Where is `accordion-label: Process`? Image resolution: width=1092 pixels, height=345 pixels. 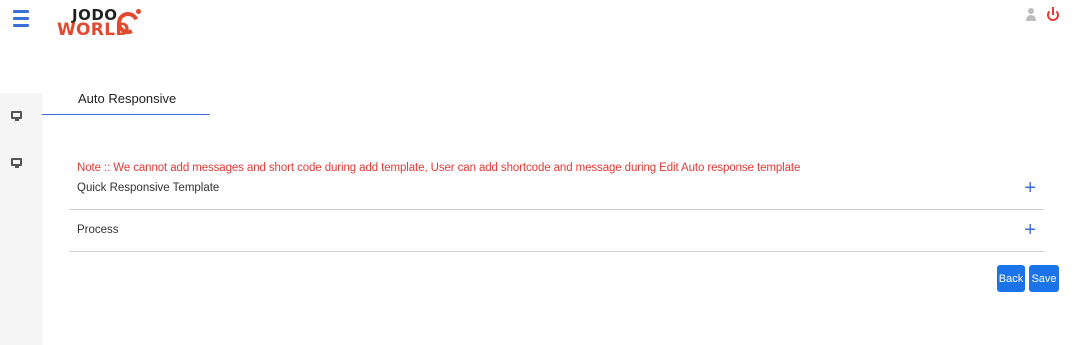
accordion-label: Process is located at coordinates (98, 230).